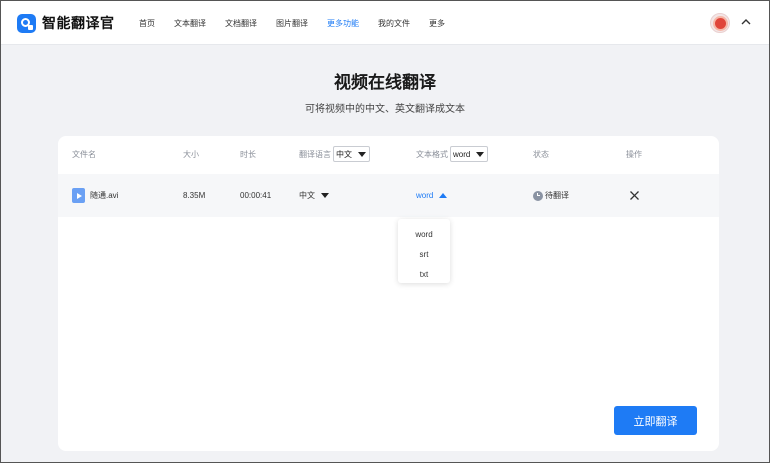 This screenshot has width=770, height=463. I want to click on translate-now-button: 立即翻译, so click(655, 420).